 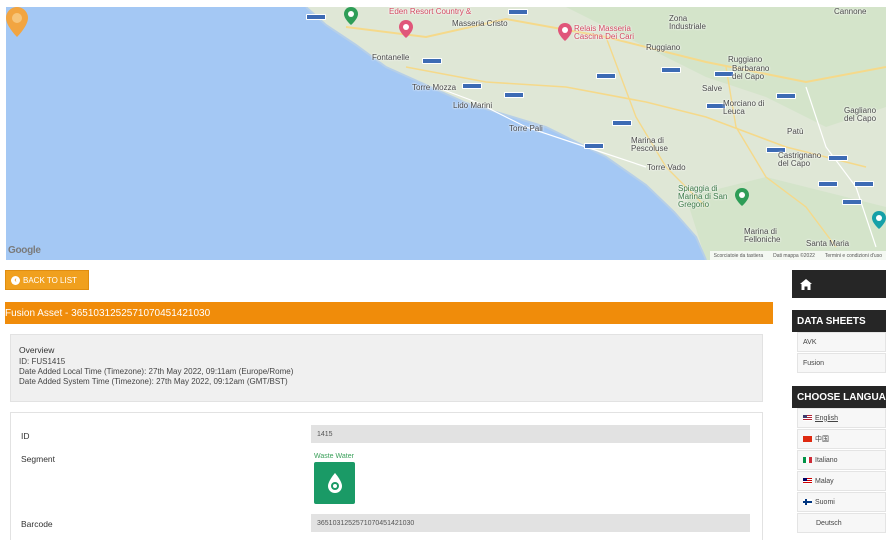 What do you see at coordinates (738, 256) in the screenshot?
I see `keyboard-shortcuts-link: Scorciatoie da tastiera` at bounding box center [738, 256].